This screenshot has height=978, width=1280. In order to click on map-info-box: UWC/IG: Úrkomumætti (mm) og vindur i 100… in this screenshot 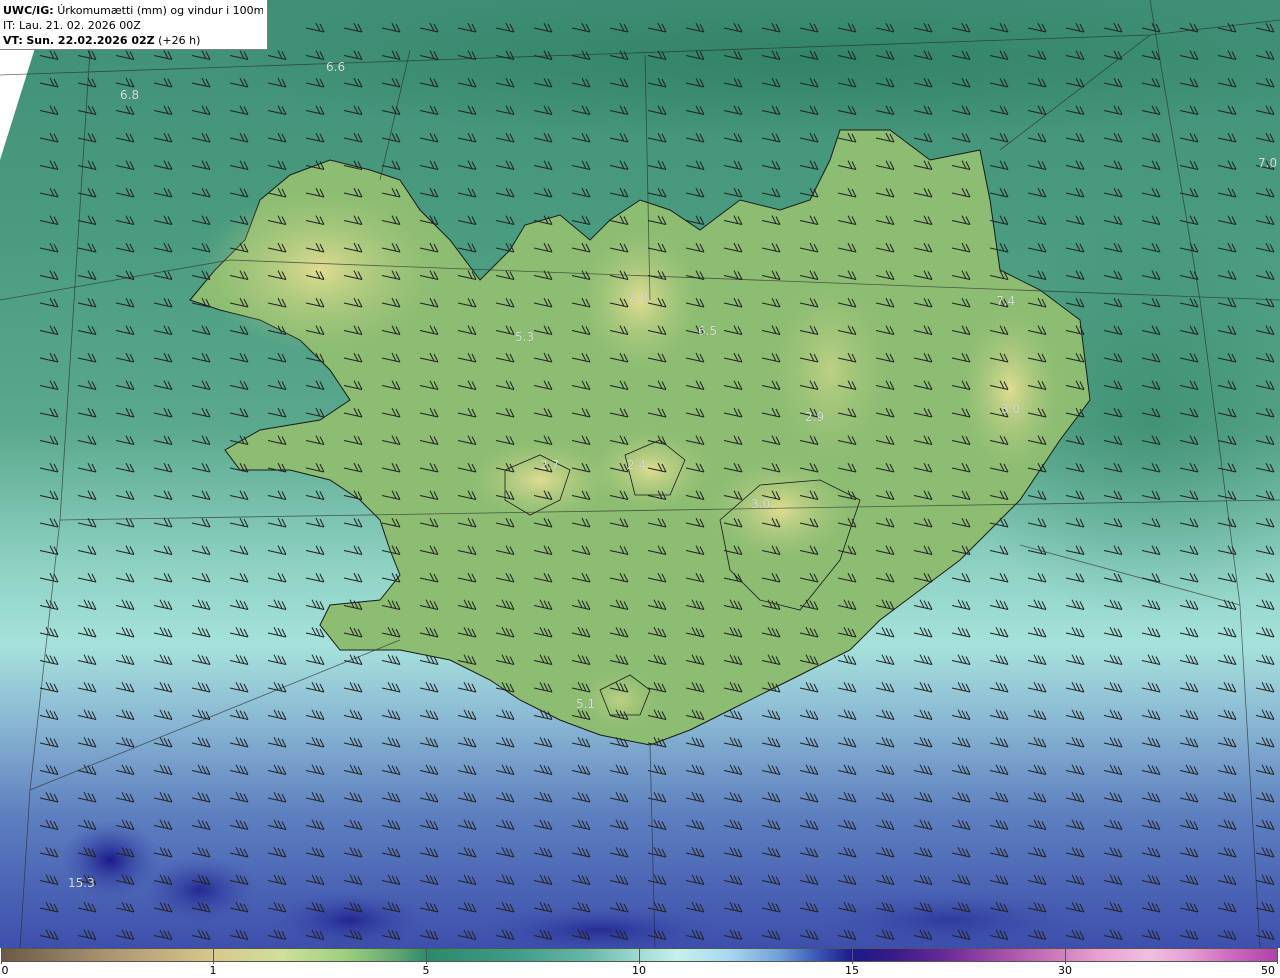, I will do `click(134, 25)`.